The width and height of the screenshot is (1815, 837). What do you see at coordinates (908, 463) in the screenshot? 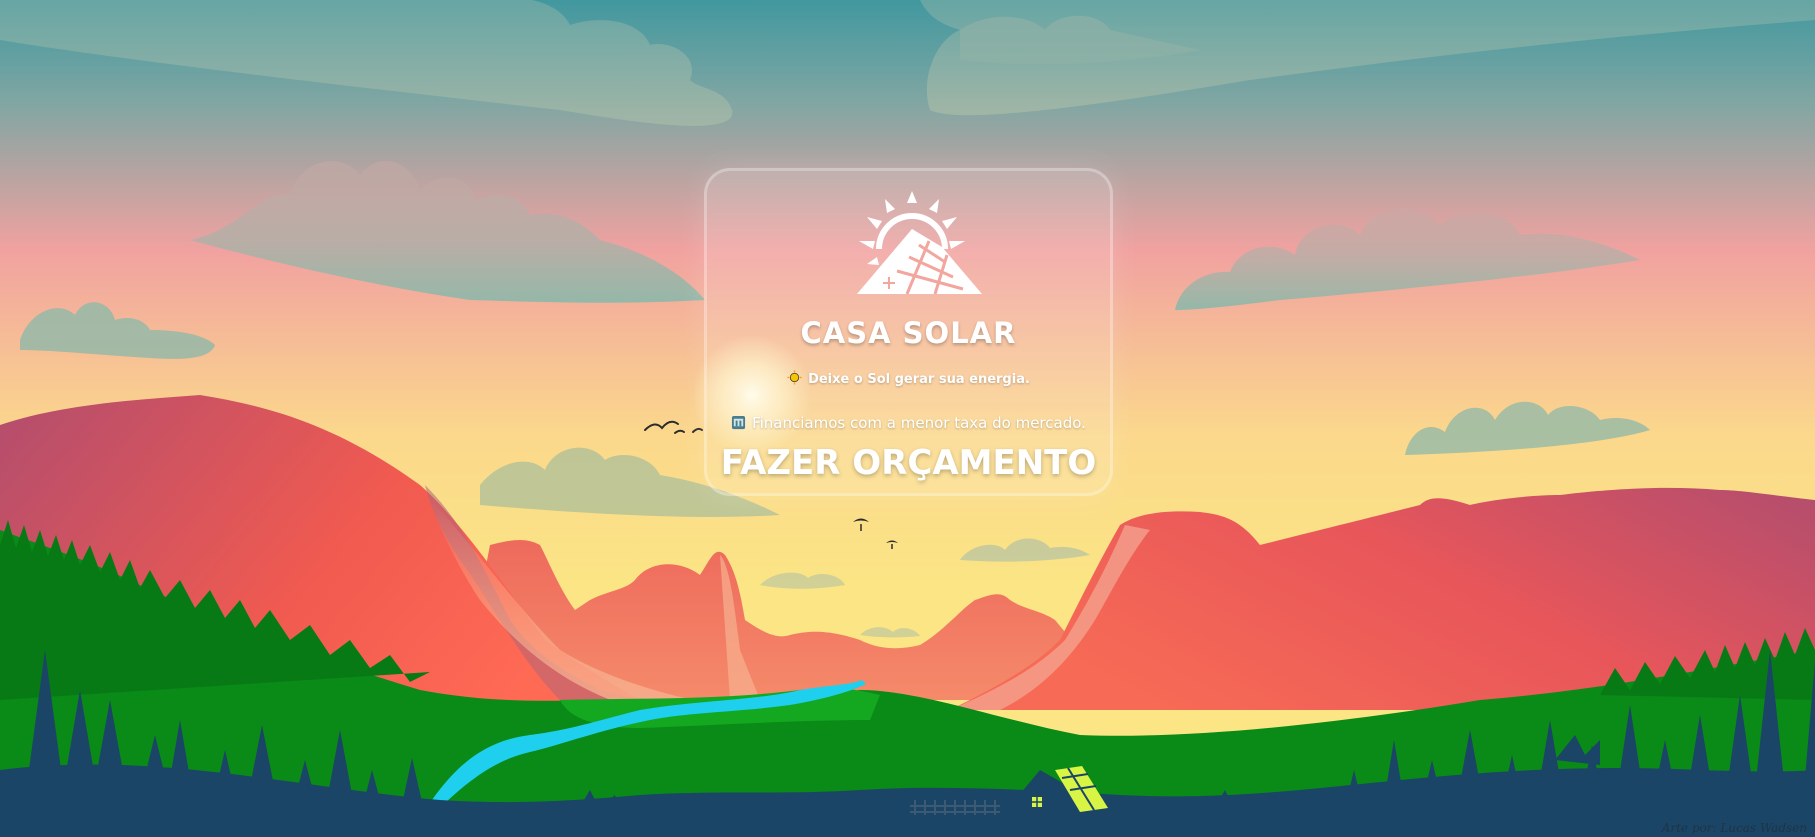
I see `request-quote-button: FAZER ORÇAMENTO` at bounding box center [908, 463].